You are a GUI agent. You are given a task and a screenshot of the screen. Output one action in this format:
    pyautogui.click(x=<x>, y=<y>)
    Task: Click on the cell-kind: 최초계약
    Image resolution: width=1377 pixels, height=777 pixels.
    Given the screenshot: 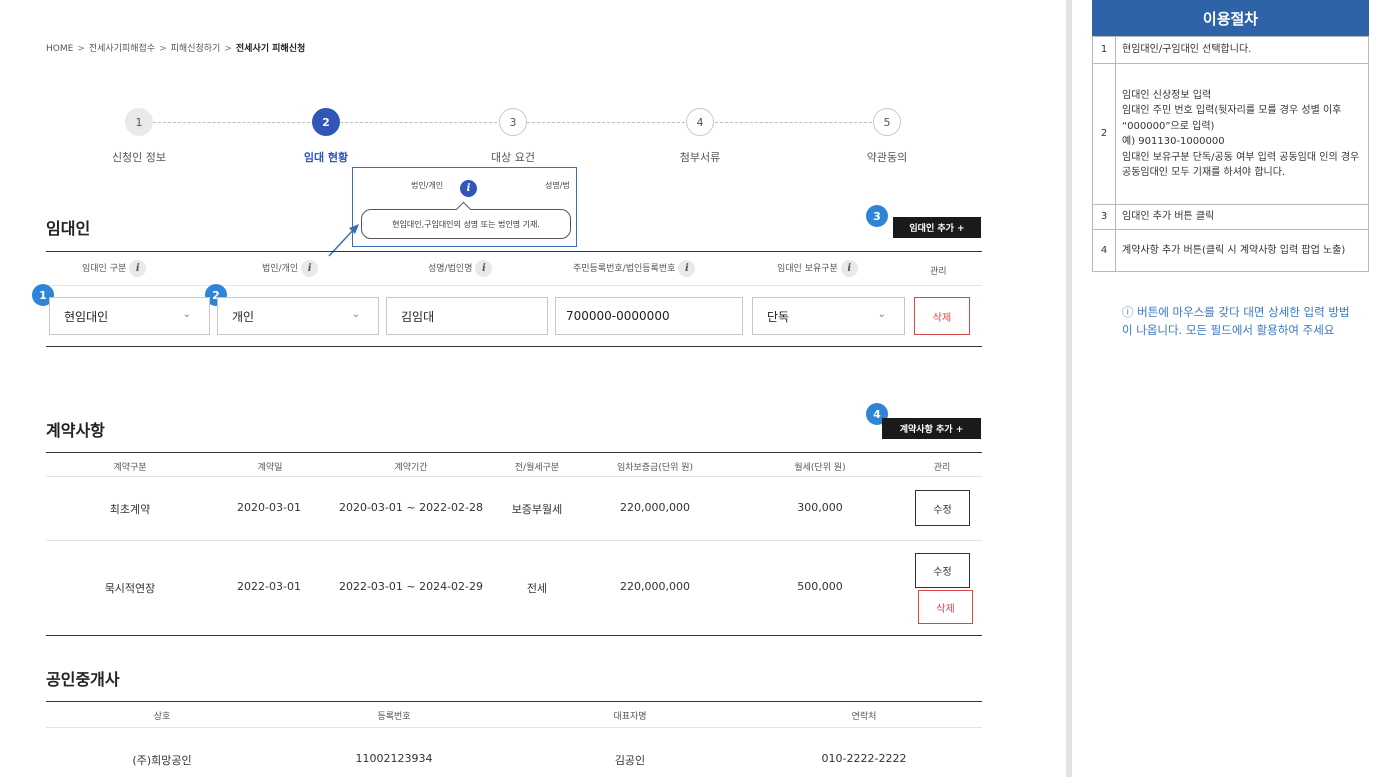 What is the action you would take?
    pyautogui.click(x=130, y=509)
    